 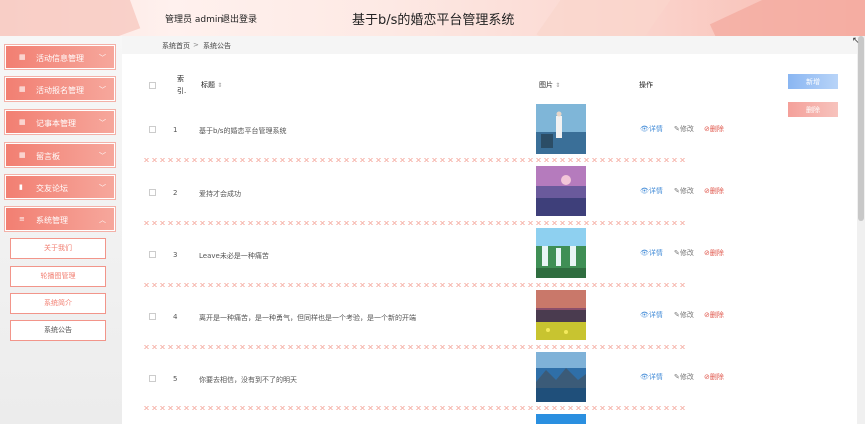 What do you see at coordinates (861, 230) in the screenshot?
I see `vertical-scrollbar` at bounding box center [861, 230].